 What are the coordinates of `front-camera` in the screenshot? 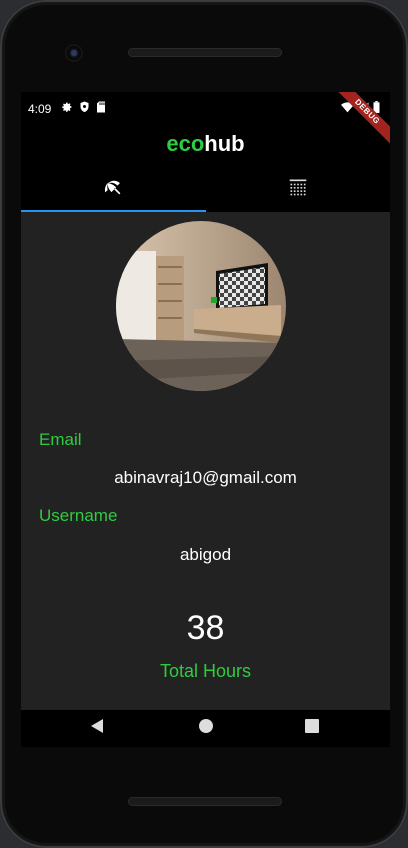 It's located at (74, 53).